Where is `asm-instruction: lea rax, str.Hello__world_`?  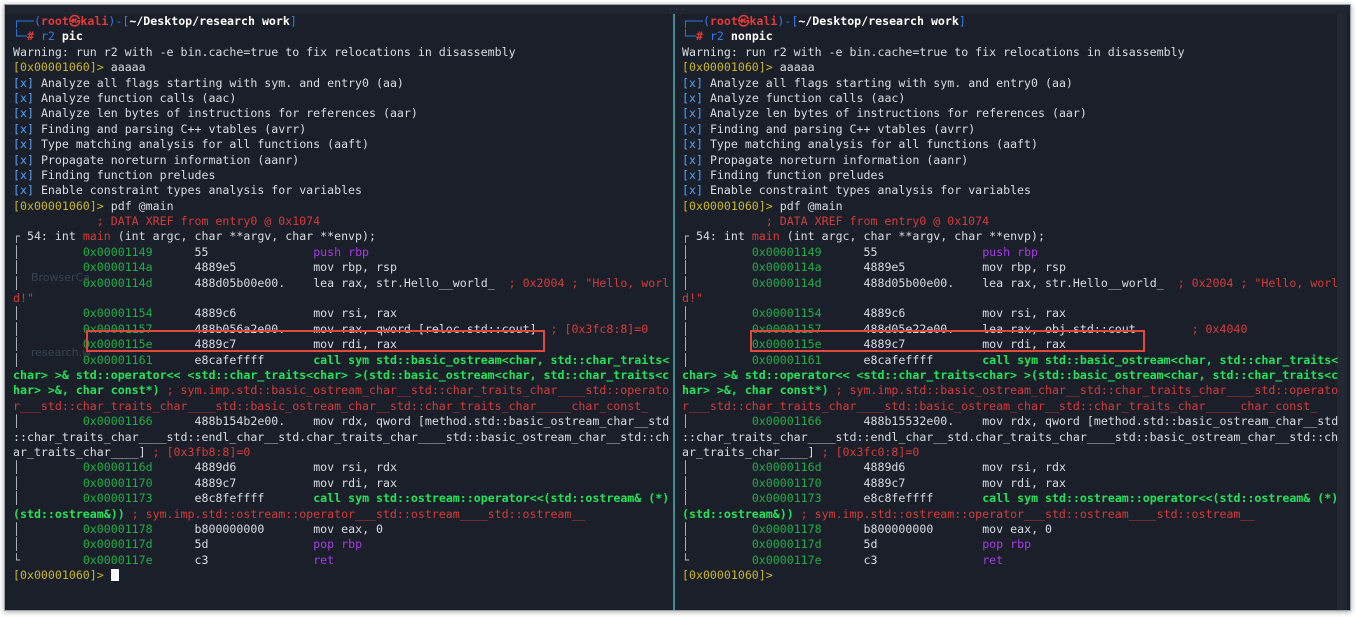
asm-instruction: lea rax, str.Hello__world_ is located at coordinates (404, 282).